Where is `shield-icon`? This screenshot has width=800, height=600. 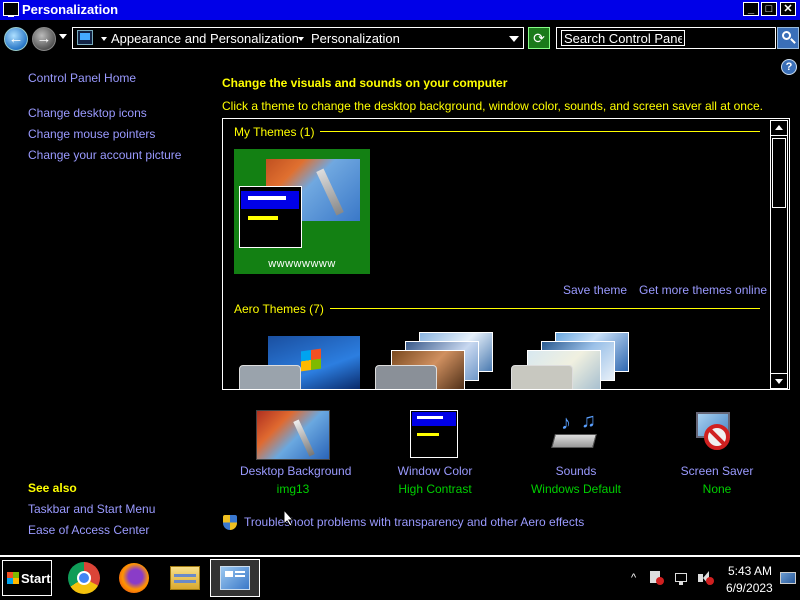 shield-icon is located at coordinates (230, 523).